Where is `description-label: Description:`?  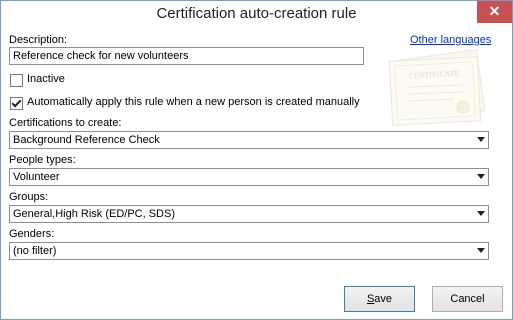 description-label: Description: is located at coordinates (38, 40).